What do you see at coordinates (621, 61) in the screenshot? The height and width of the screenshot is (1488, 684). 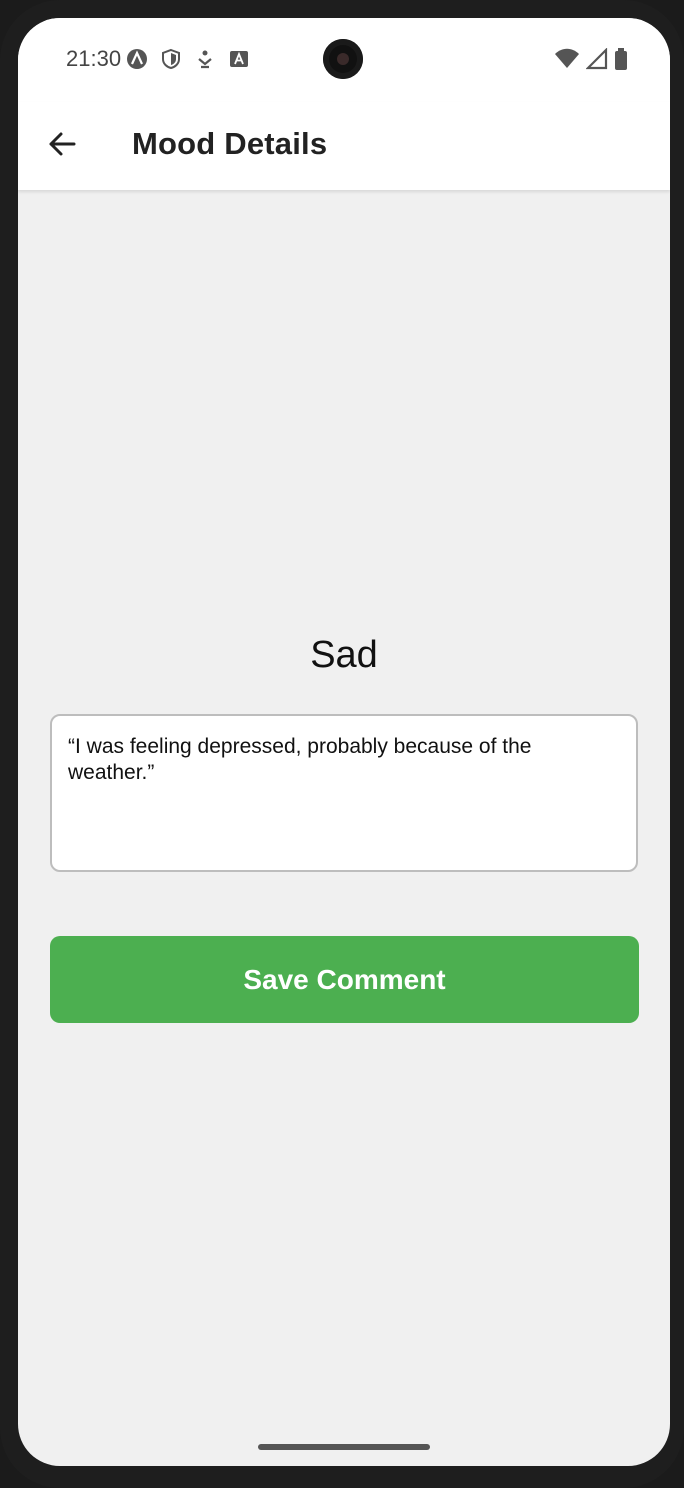 I see `battery-icon` at bounding box center [621, 61].